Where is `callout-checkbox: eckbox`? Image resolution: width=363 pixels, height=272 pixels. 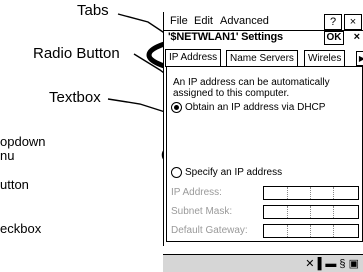
callout-checkbox: eckbox is located at coordinates (21, 228).